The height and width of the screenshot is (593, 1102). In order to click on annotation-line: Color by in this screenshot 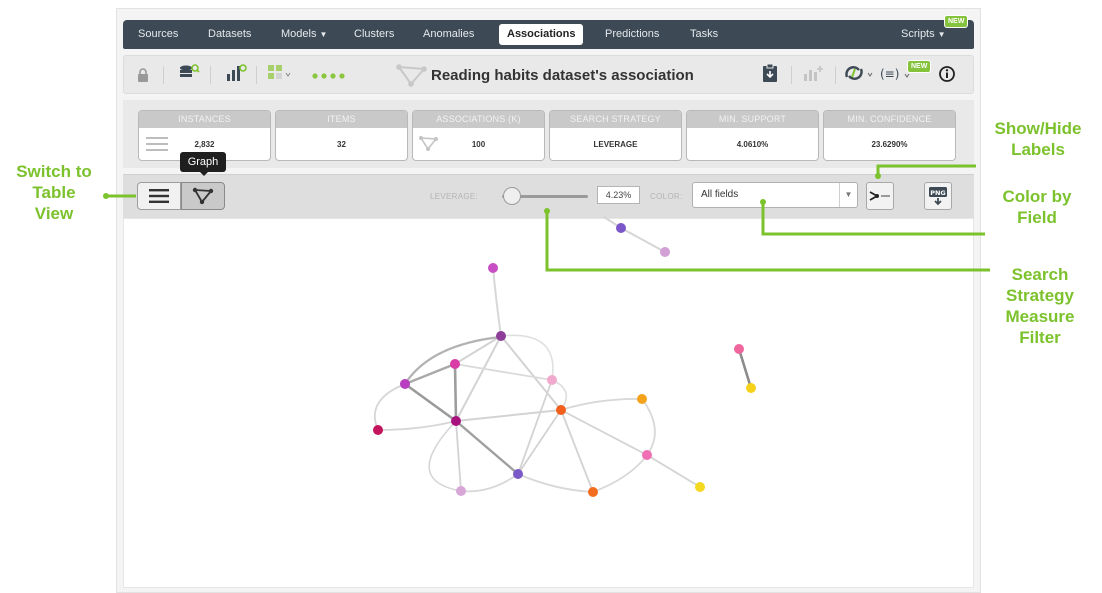, I will do `click(1037, 196)`.